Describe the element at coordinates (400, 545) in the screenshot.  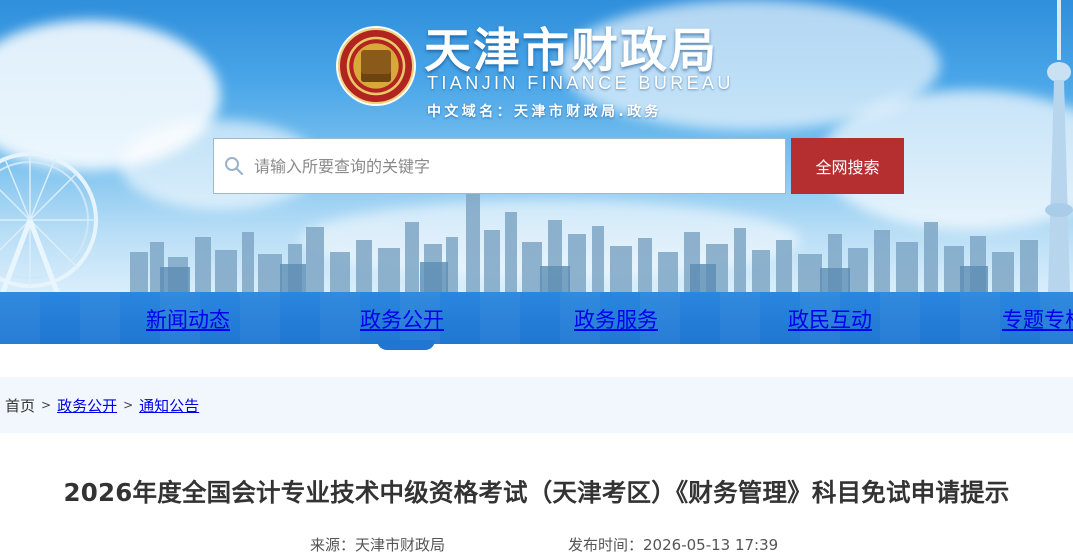
I see `source-value: 天津市财政局` at that location.